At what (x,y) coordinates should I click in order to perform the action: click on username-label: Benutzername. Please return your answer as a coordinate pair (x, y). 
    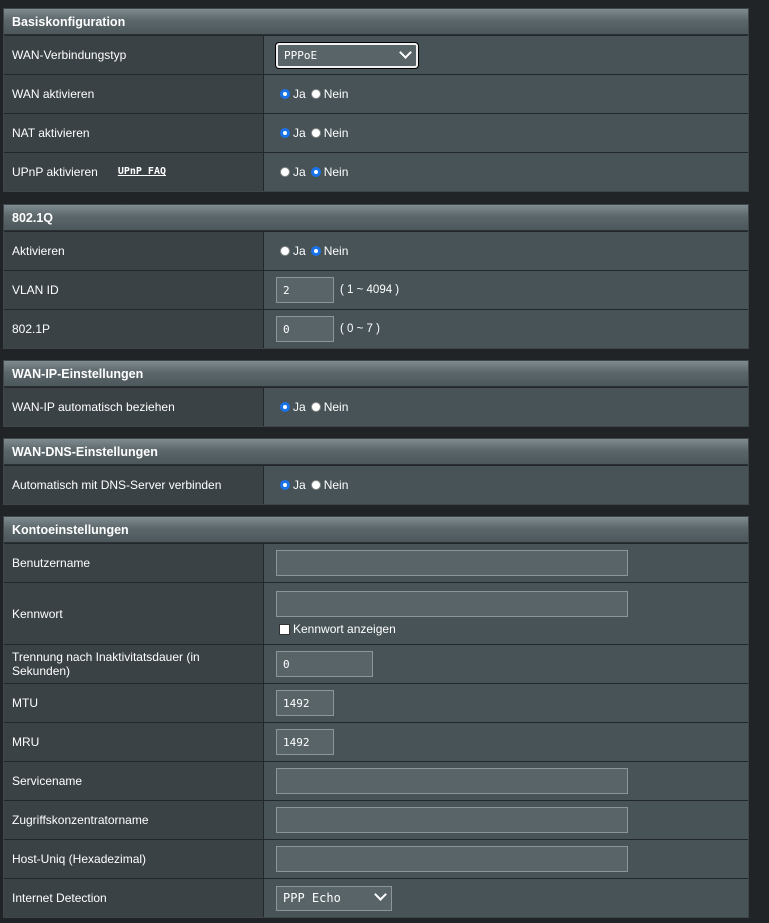
    Looking at the image, I should click on (134, 563).